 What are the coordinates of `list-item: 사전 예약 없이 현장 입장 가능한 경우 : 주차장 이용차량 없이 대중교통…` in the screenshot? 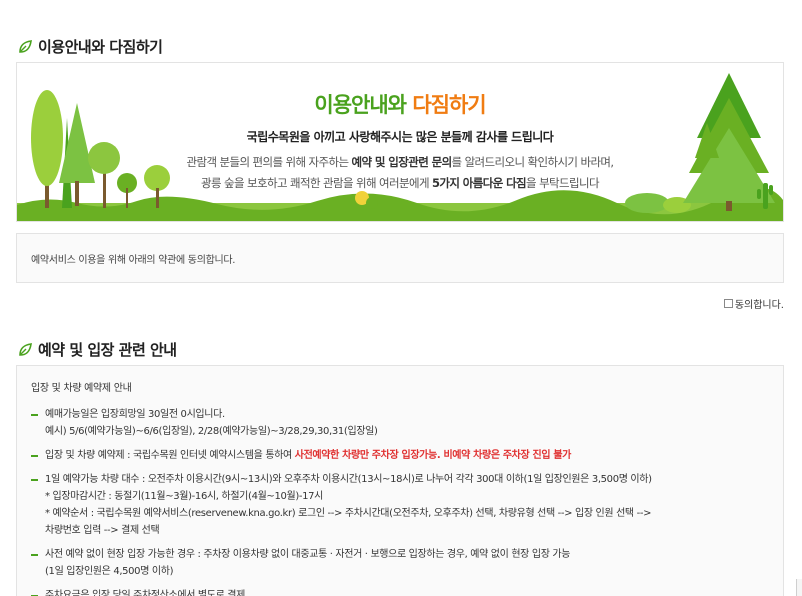 It's located at (400, 563).